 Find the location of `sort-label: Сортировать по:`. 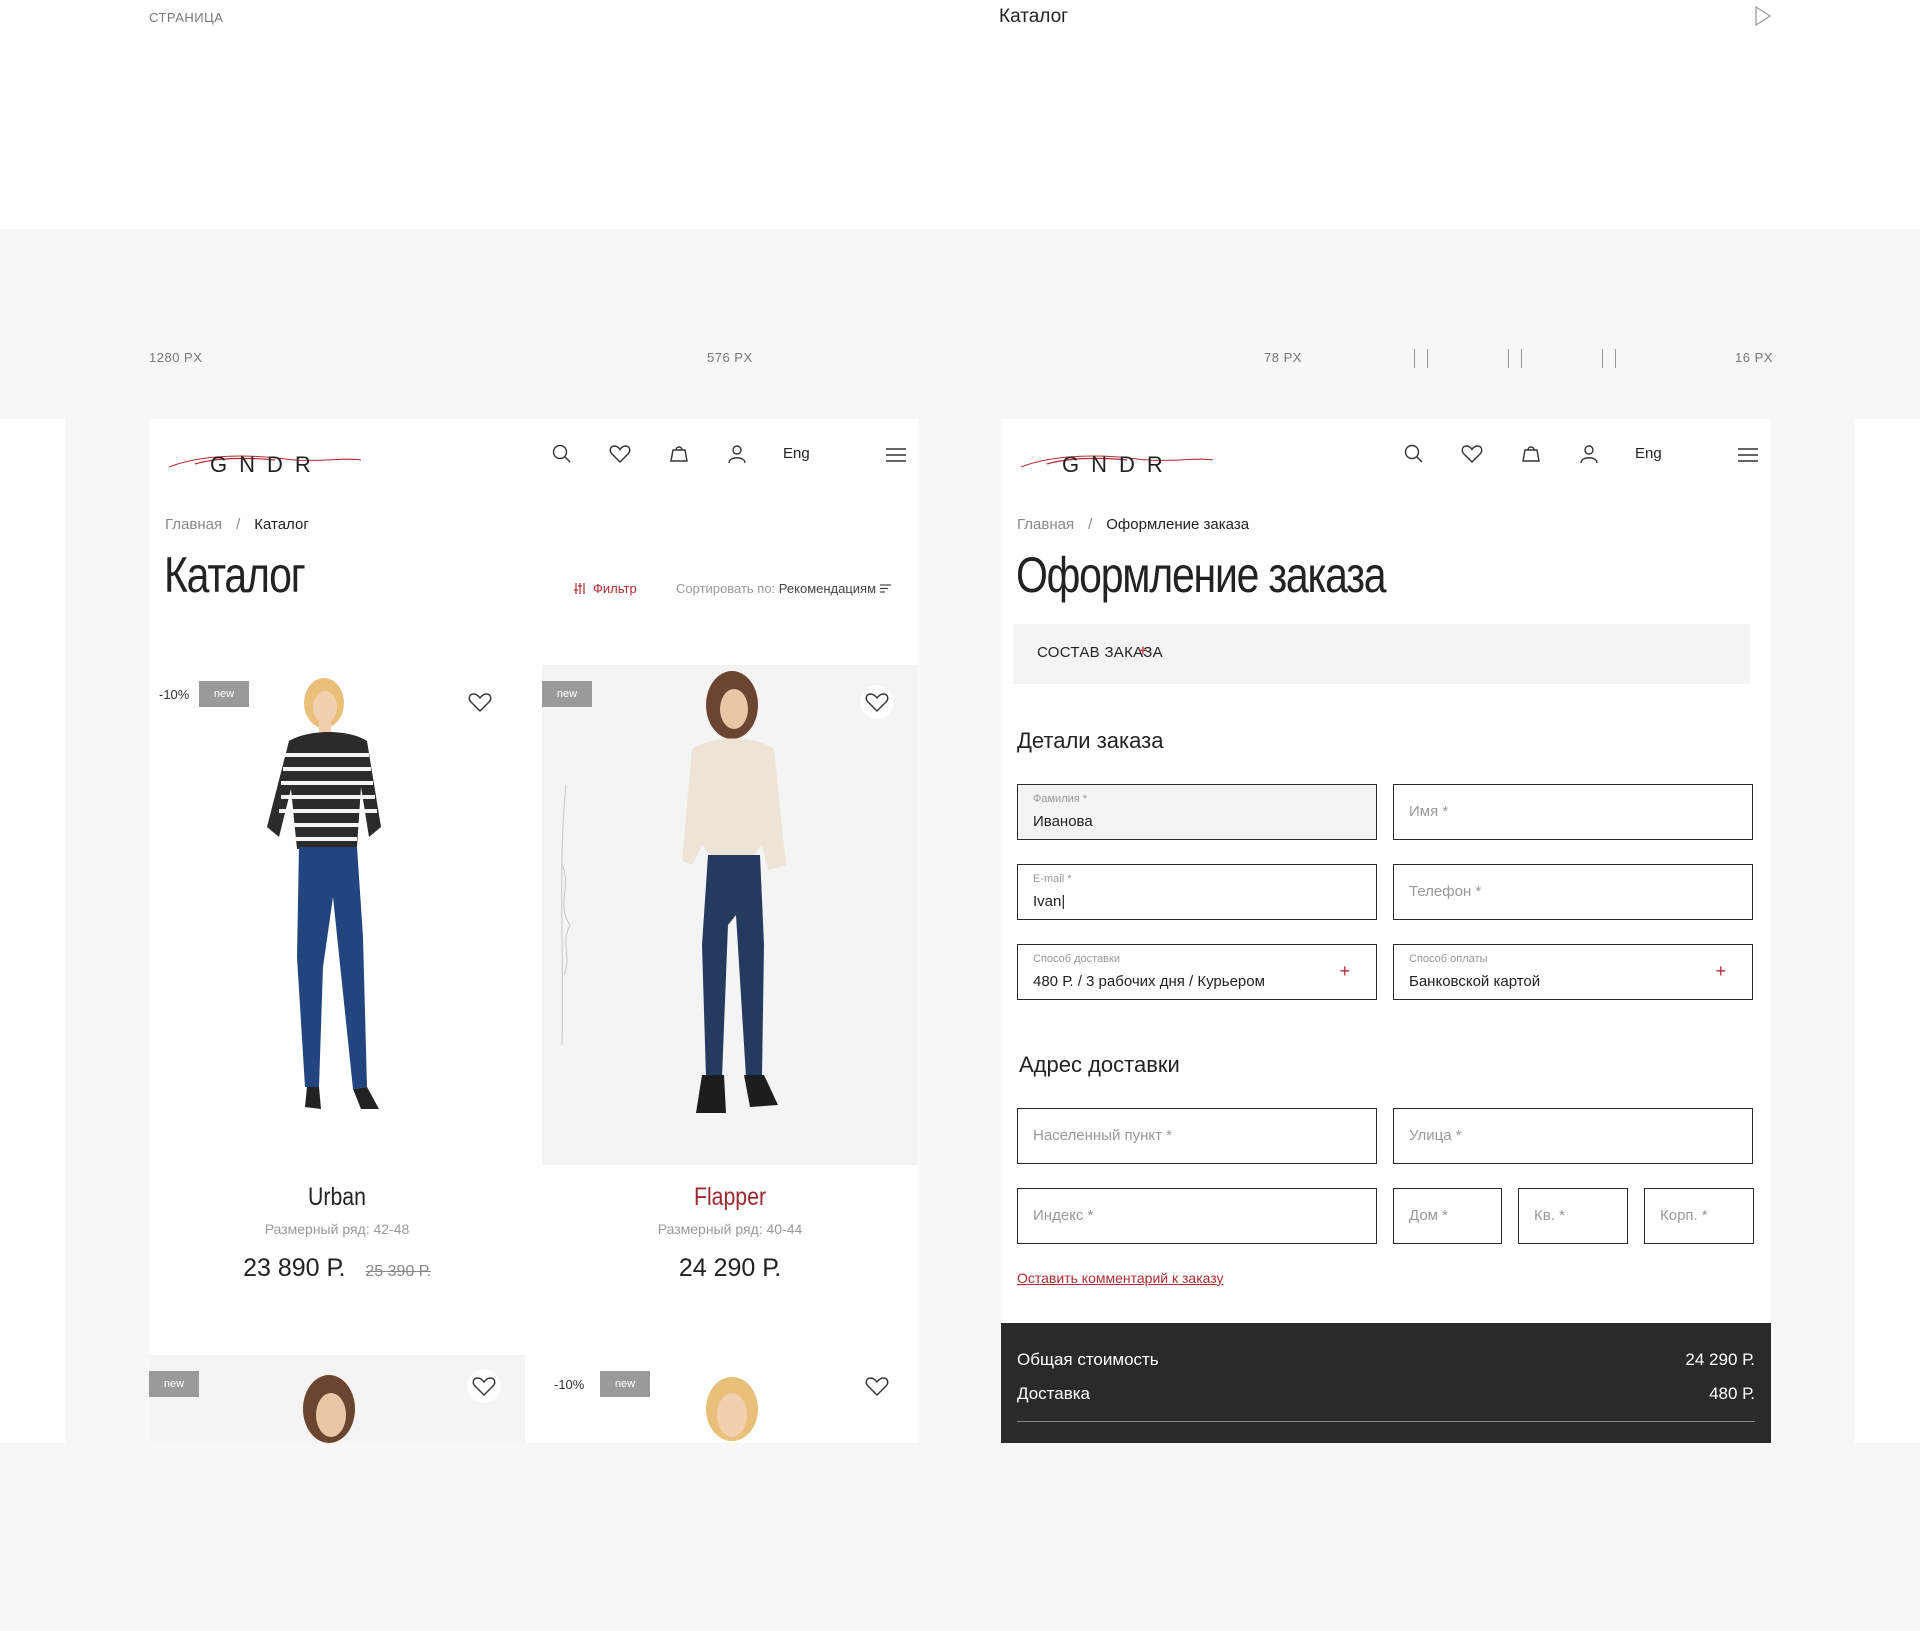

sort-label: Сортировать по: is located at coordinates (726, 588).